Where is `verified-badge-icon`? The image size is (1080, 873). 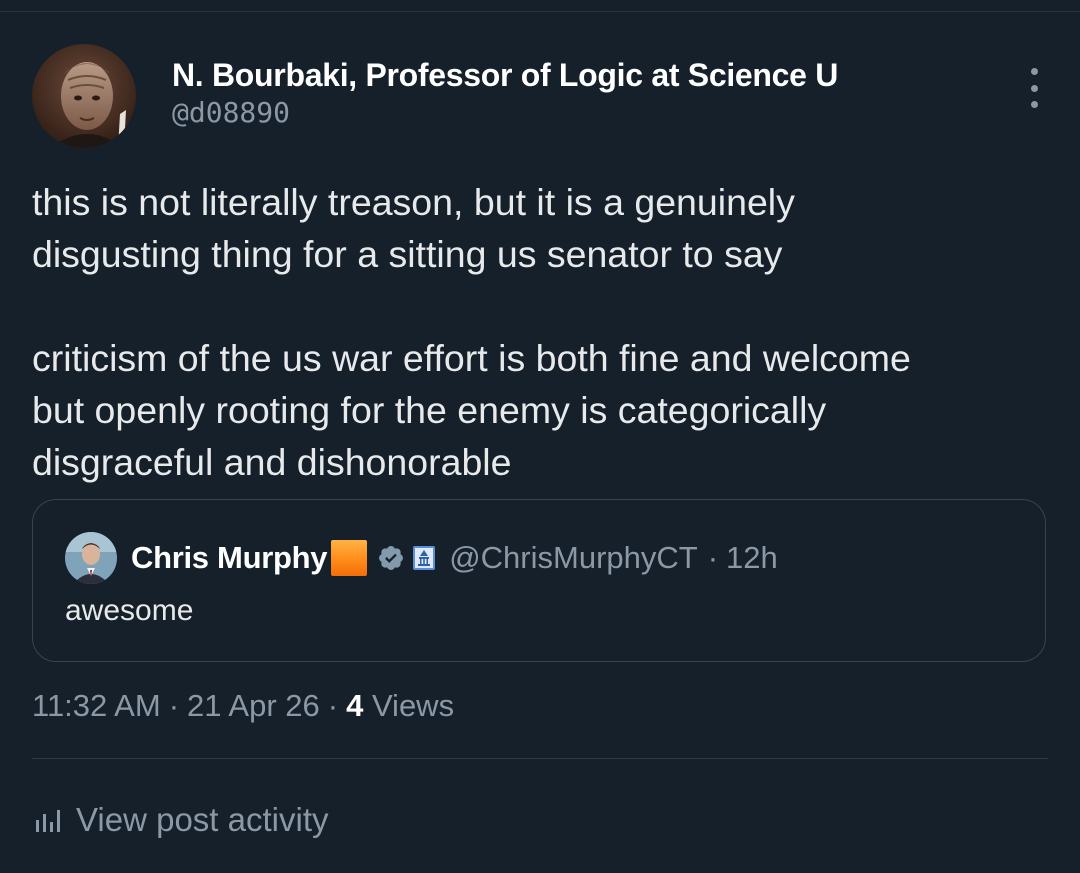 verified-badge-icon is located at coordinates (391, 558).